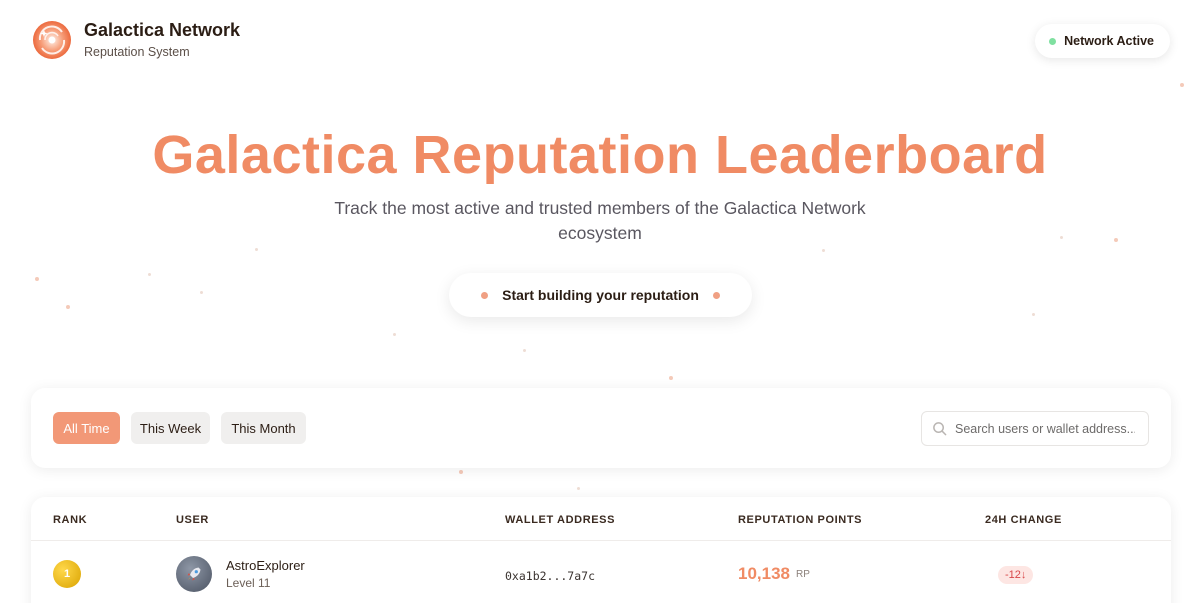 Image resolution: width=1200 pixels, height=603 pixels. What do you see at coordinates (67, 574) in the screenshot?
I see `rank-badge: 1` at bounding box center [67, 574].